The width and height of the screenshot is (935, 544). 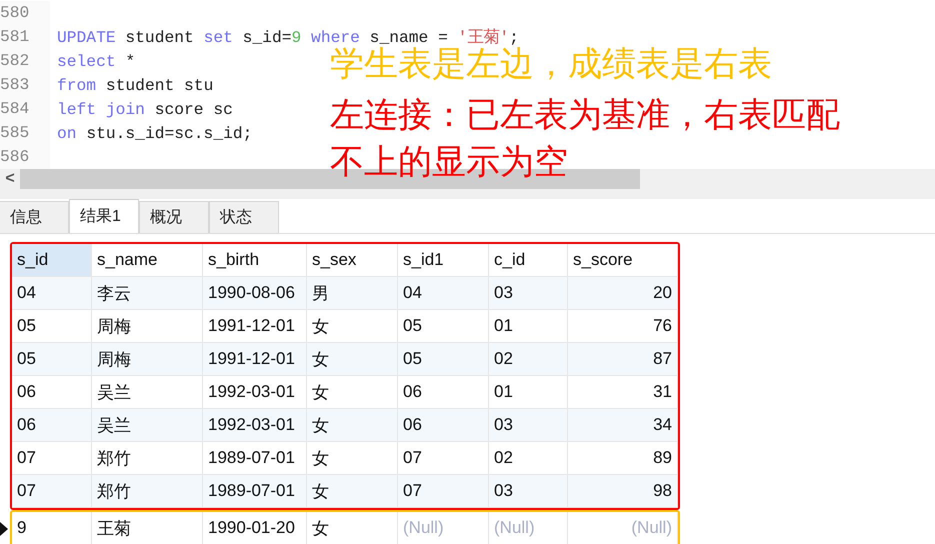 What do you see at coordinates (623, 293) in the screenshot?
I see `table-cell: 20` at bounding box center [623, 293].